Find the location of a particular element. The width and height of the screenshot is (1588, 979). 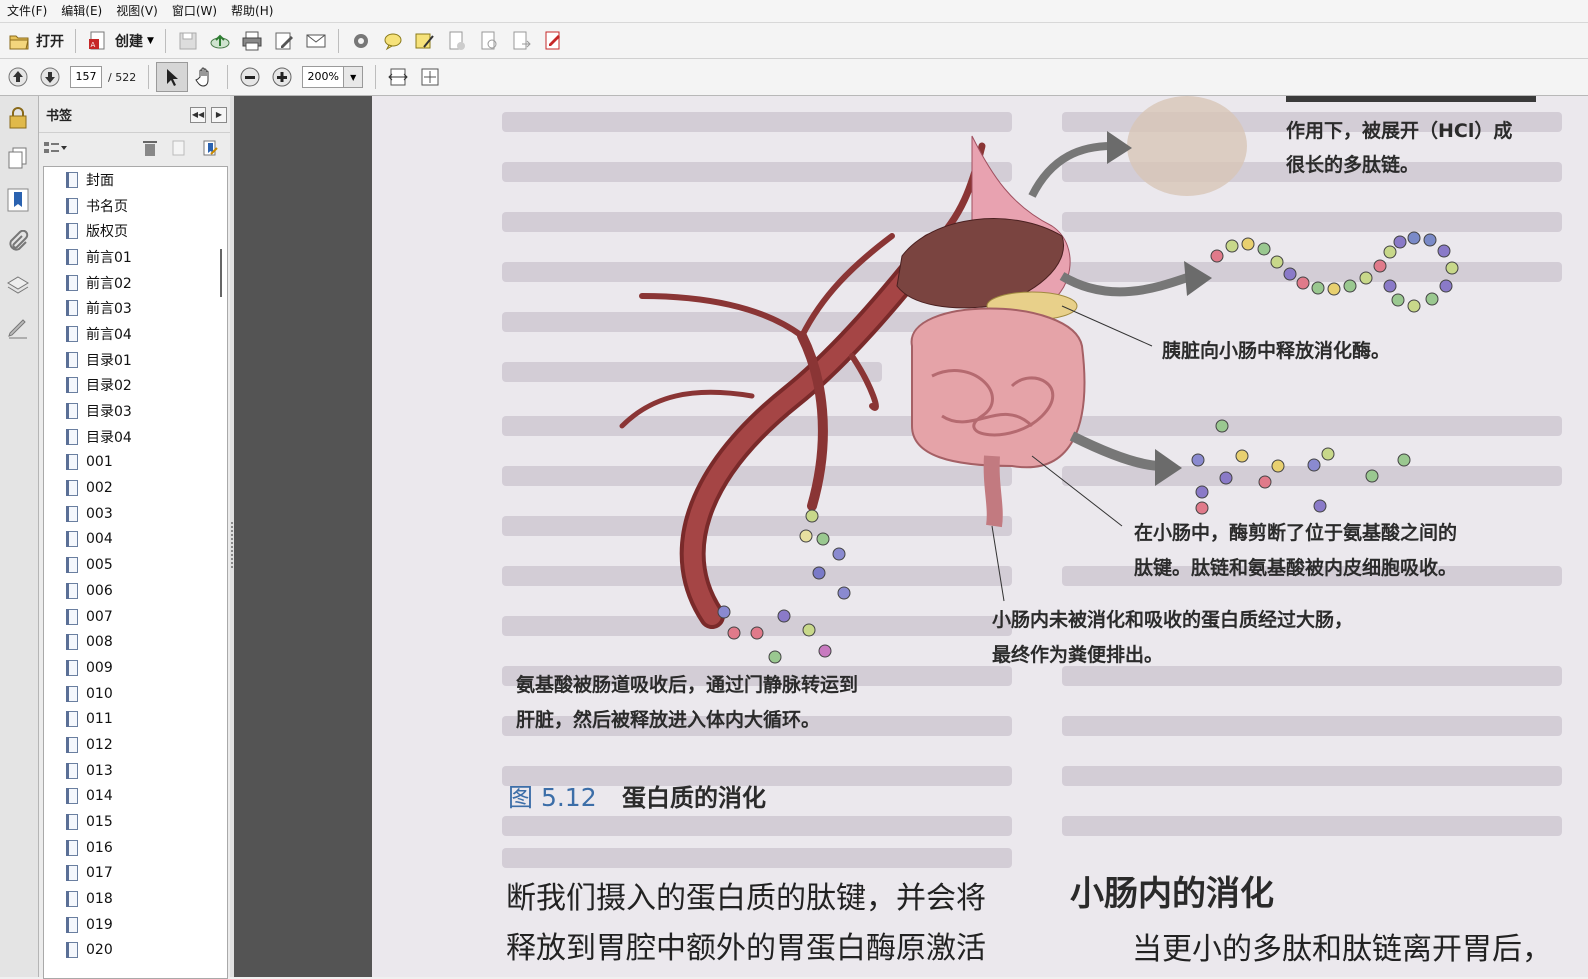

pages-icon is located at coordinates (18, 158).